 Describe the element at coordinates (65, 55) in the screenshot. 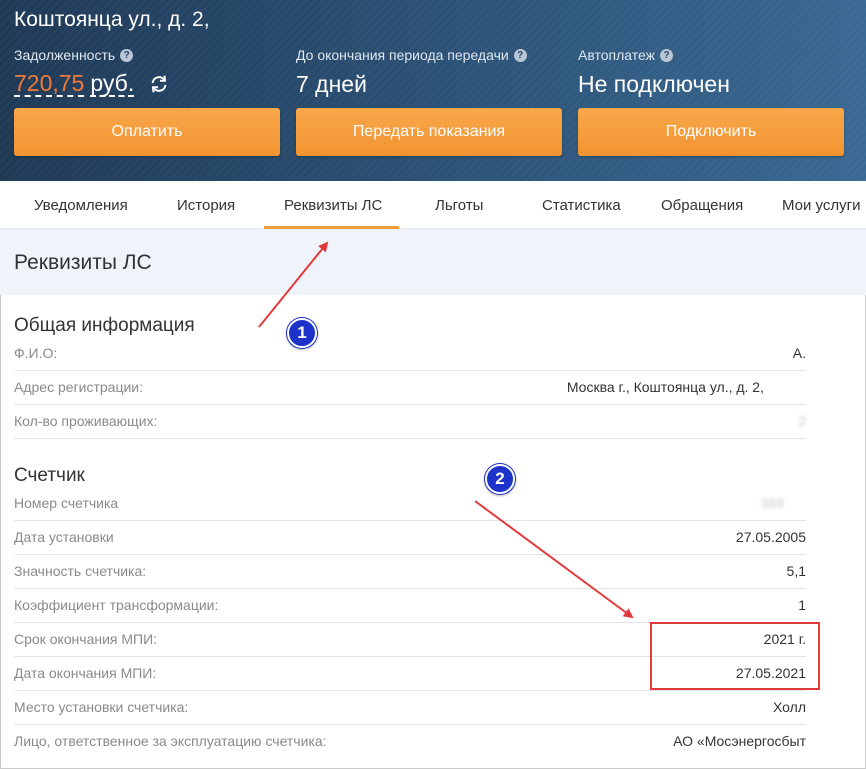

I see `debt-label: Задолженность` at that location.